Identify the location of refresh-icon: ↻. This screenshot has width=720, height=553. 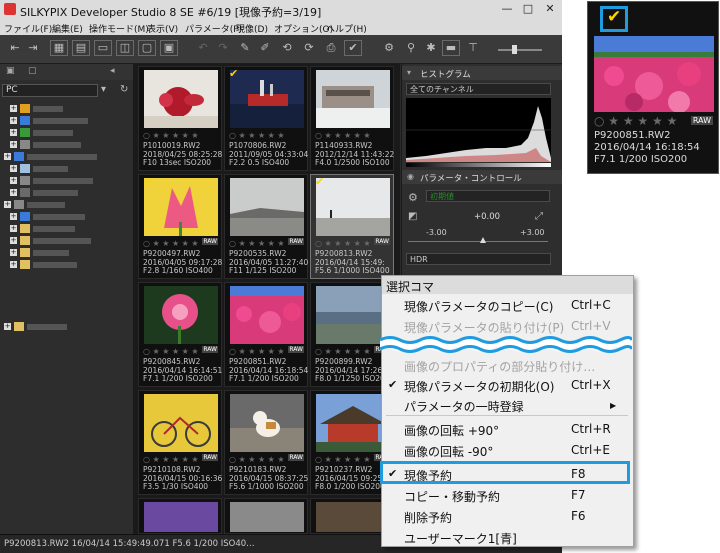
(124, 89).